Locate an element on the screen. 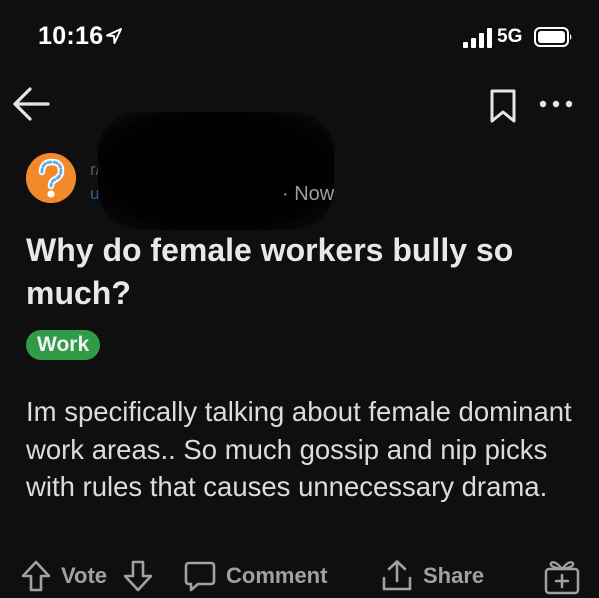 The height and width of the screenshot is (598, 599). cellular-signal-icon is located at coordinates (477, 38).